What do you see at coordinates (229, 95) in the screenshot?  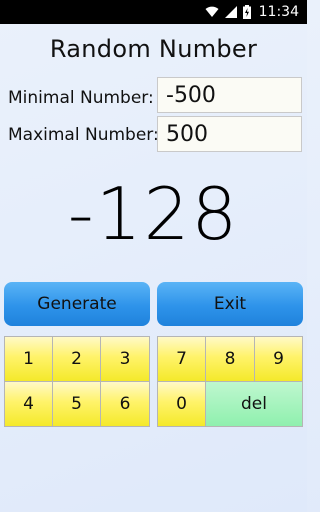 I see `min-number-input: -500` at bounding box center [229, 95].